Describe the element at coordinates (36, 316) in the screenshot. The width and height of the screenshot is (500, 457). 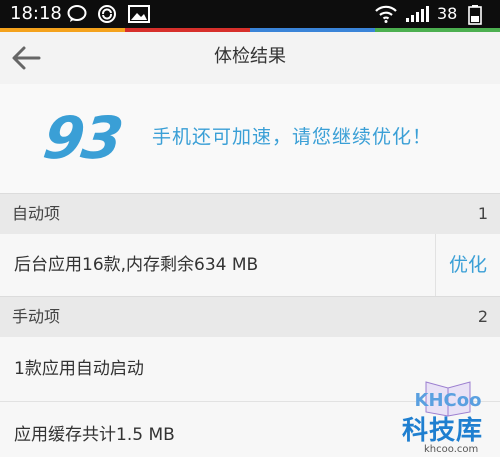
I see `section-manual-label: 手动项` at that location.